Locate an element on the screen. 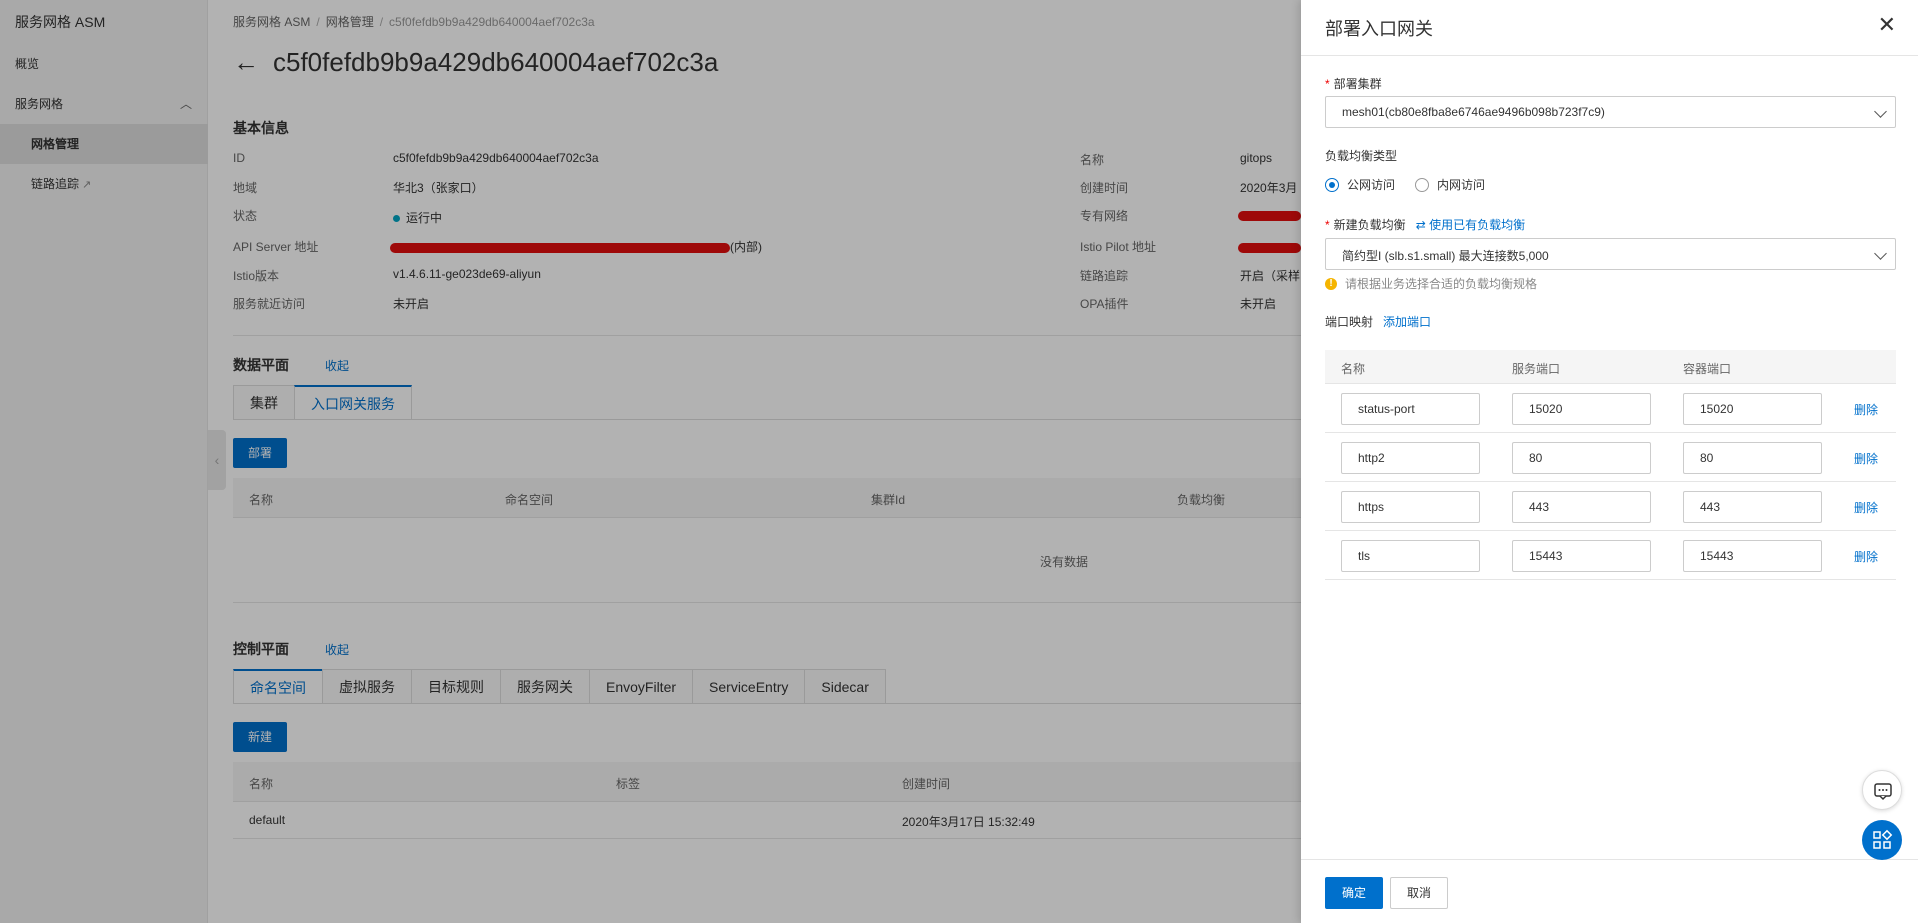 The image size is (1918, 923). table-row: http2 80 80 删除 is located at coordinates (1610, 457).